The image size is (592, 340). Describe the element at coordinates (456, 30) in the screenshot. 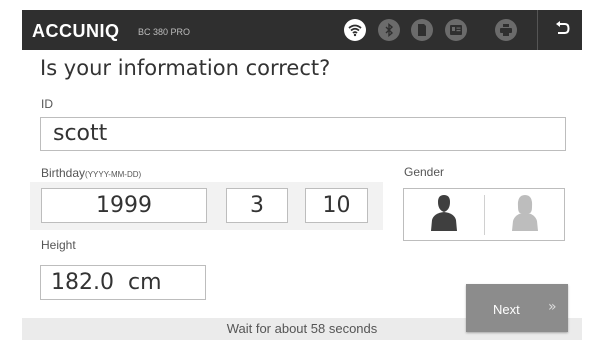

I see `id-card-icon` at that location.